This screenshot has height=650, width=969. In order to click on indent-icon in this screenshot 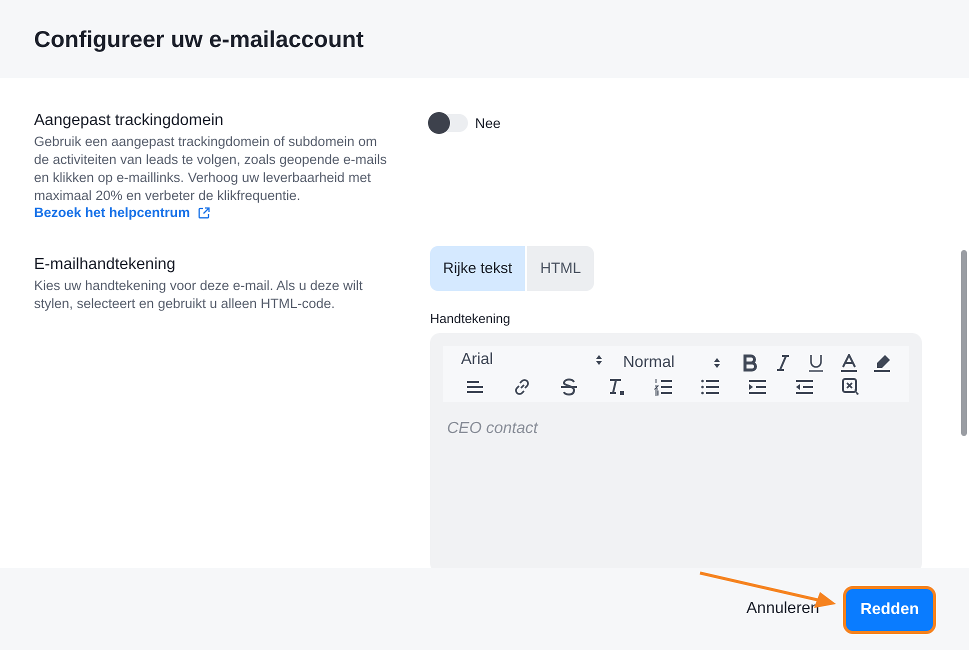, I will do `click(757, 387)`.